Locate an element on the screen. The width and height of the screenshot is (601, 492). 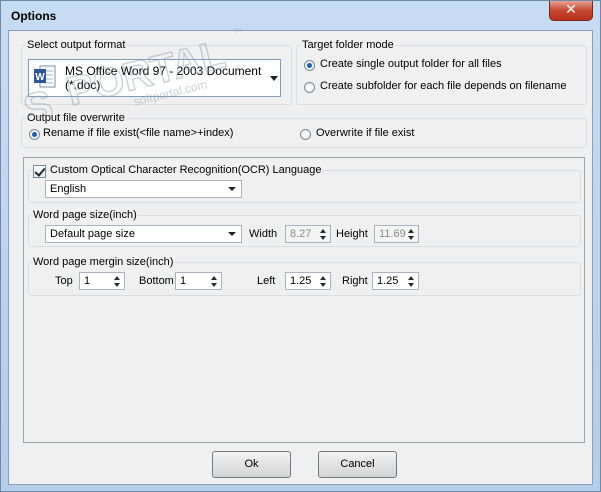
single-folder-radio is located at coordinates (309, 65).